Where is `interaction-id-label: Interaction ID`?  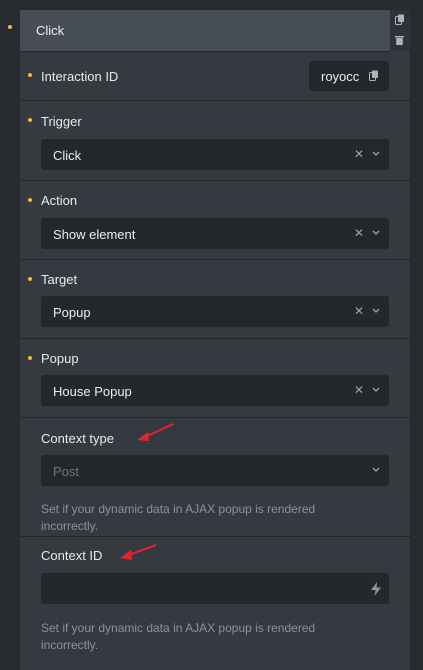 interaction-id-label: Interaction ID is located at coordinates (80, 76).